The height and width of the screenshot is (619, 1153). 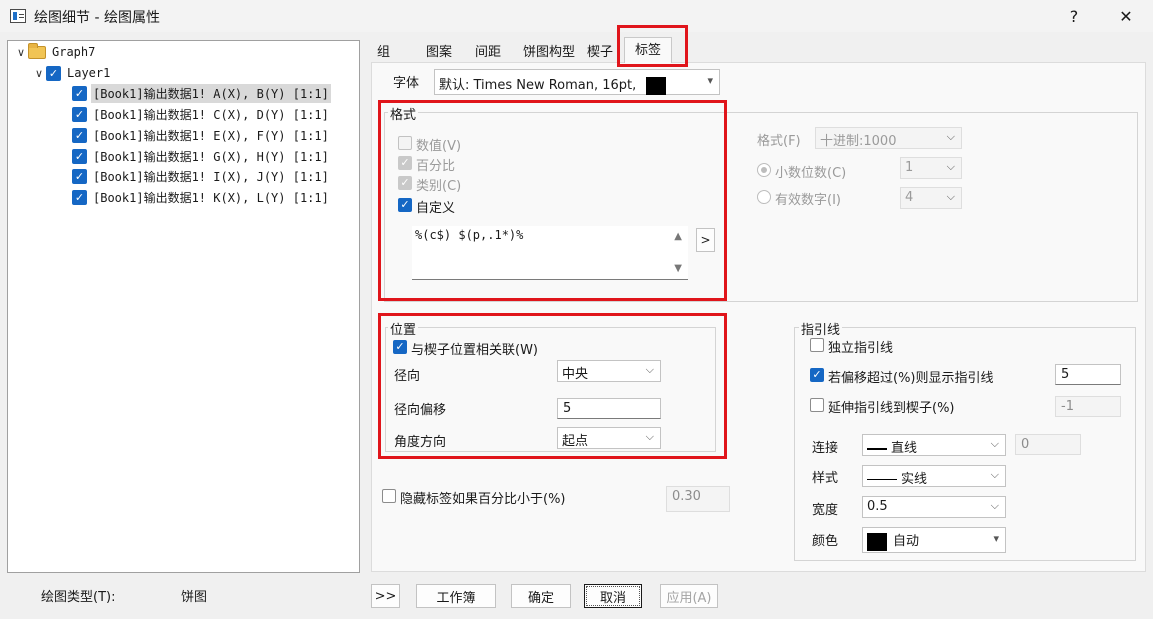 I want to click on folder-icon, so click(x=37, y=50).